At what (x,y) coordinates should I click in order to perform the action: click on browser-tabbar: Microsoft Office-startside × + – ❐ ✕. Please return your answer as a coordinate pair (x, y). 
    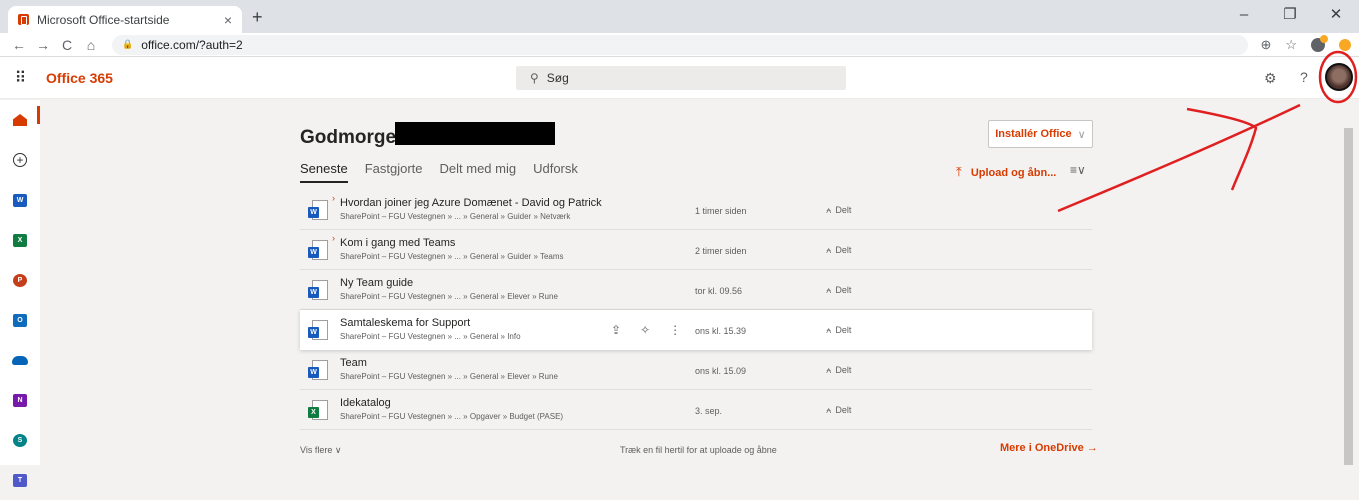
    Looking at the image, I should click on (679, 16).